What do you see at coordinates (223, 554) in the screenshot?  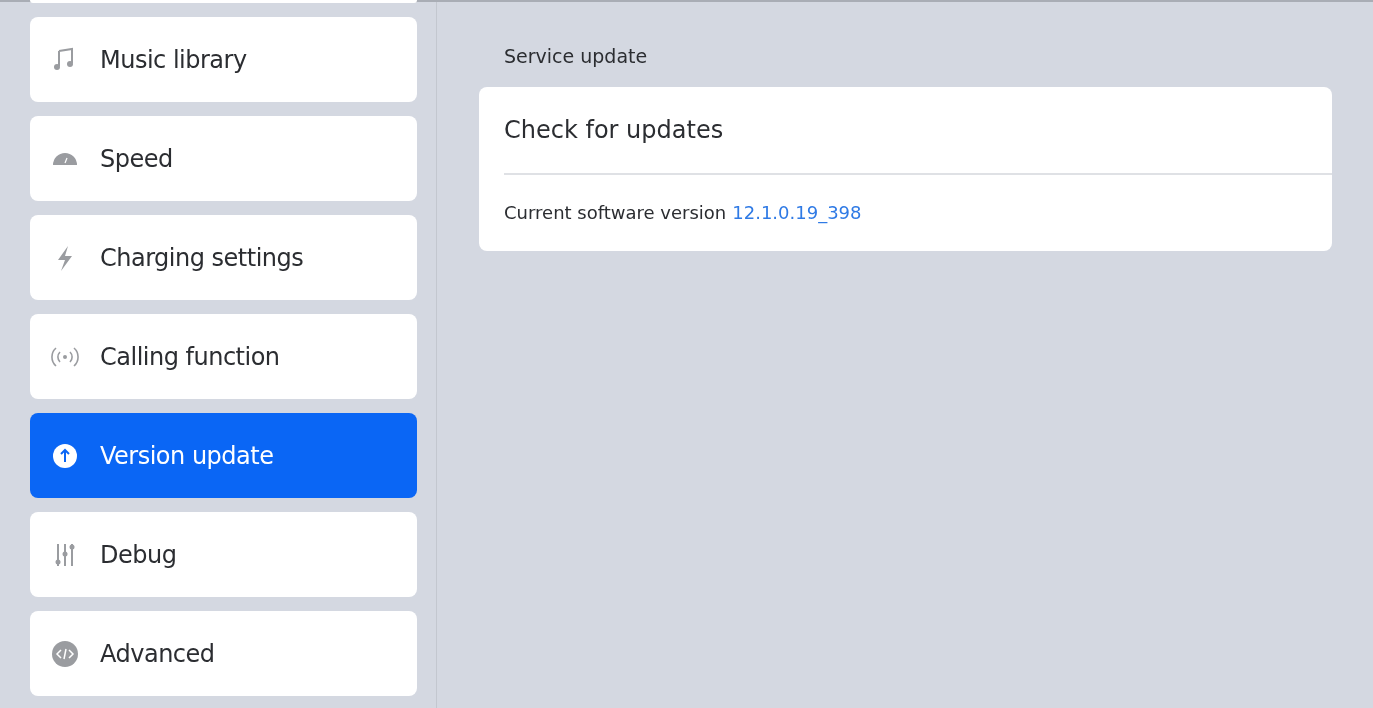 I see `sidebar-item: Debug` at bounding box center [223, 554].